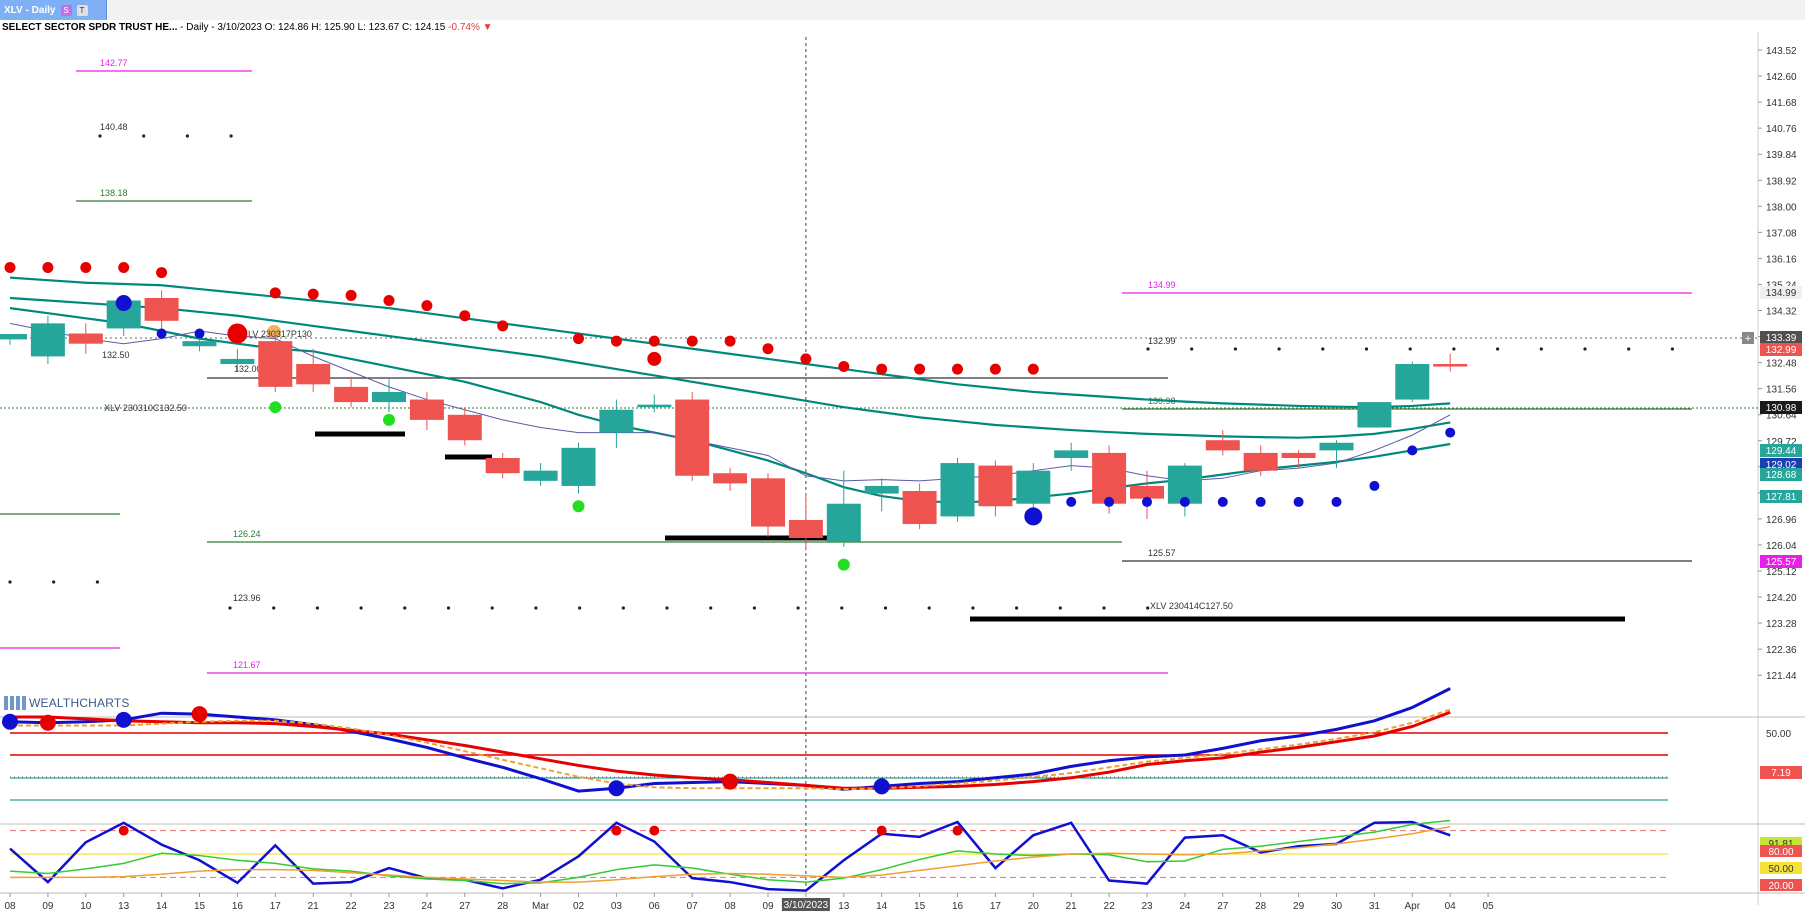 The width and height of the screenshot is (1805, 919). I want to click on level-label: 121.67, so click(247, 665).